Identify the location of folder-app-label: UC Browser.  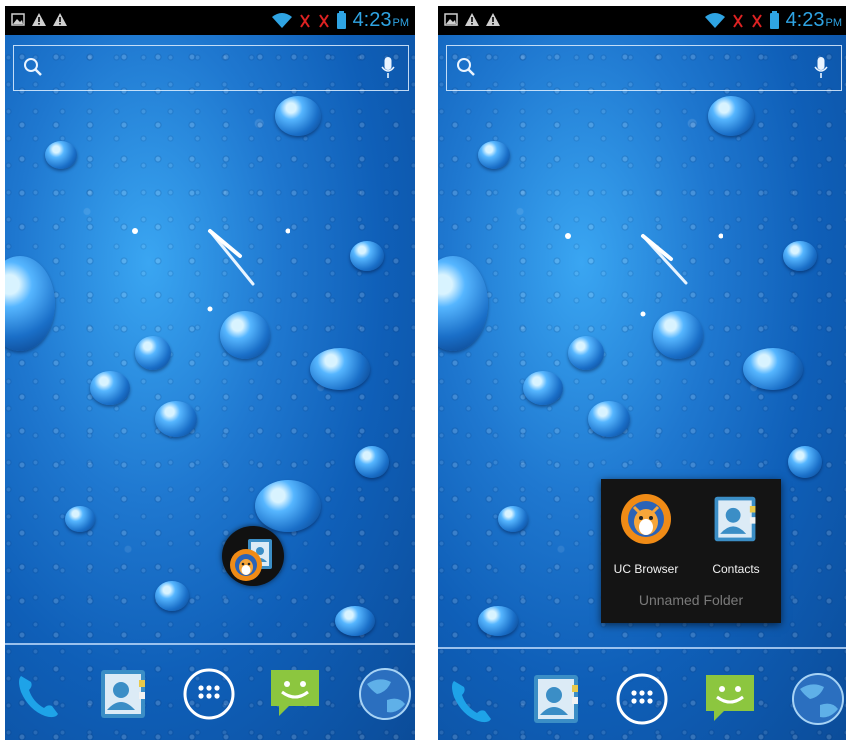
(646, 569).